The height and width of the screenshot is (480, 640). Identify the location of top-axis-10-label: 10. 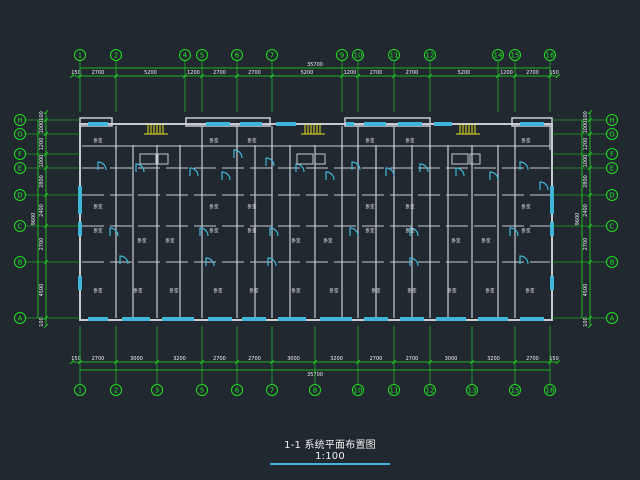
(358, 56).